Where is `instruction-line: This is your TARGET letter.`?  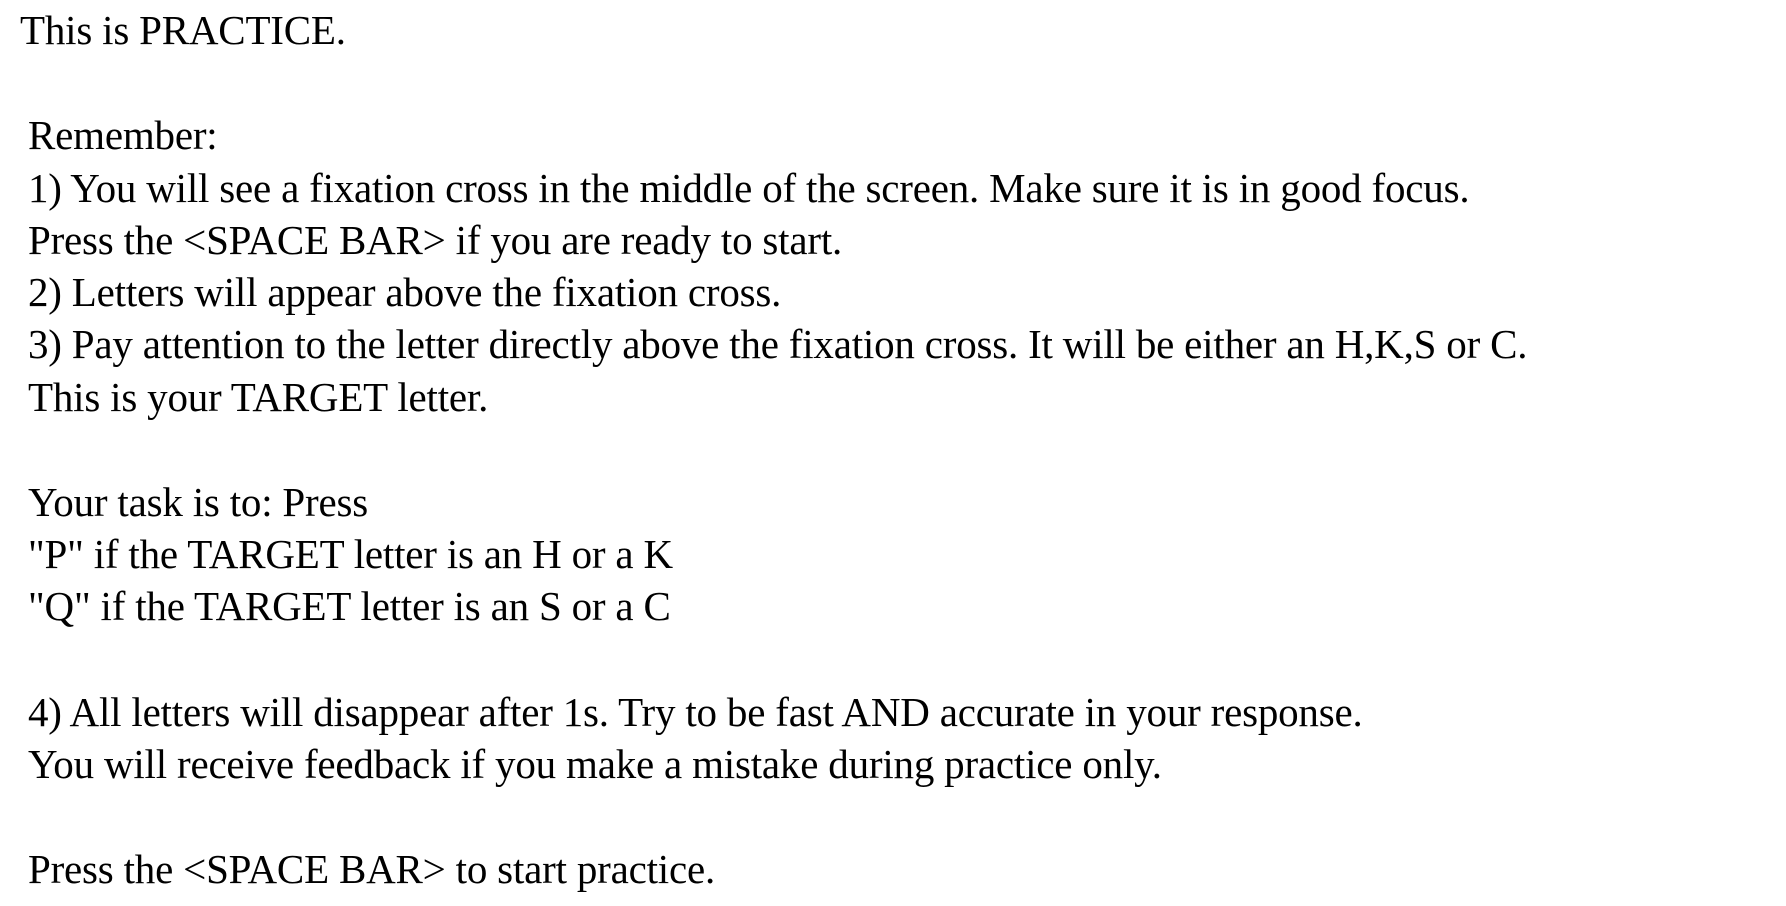
instruction-line: This is your TARGET letter. is located at coordinates (258, 397).